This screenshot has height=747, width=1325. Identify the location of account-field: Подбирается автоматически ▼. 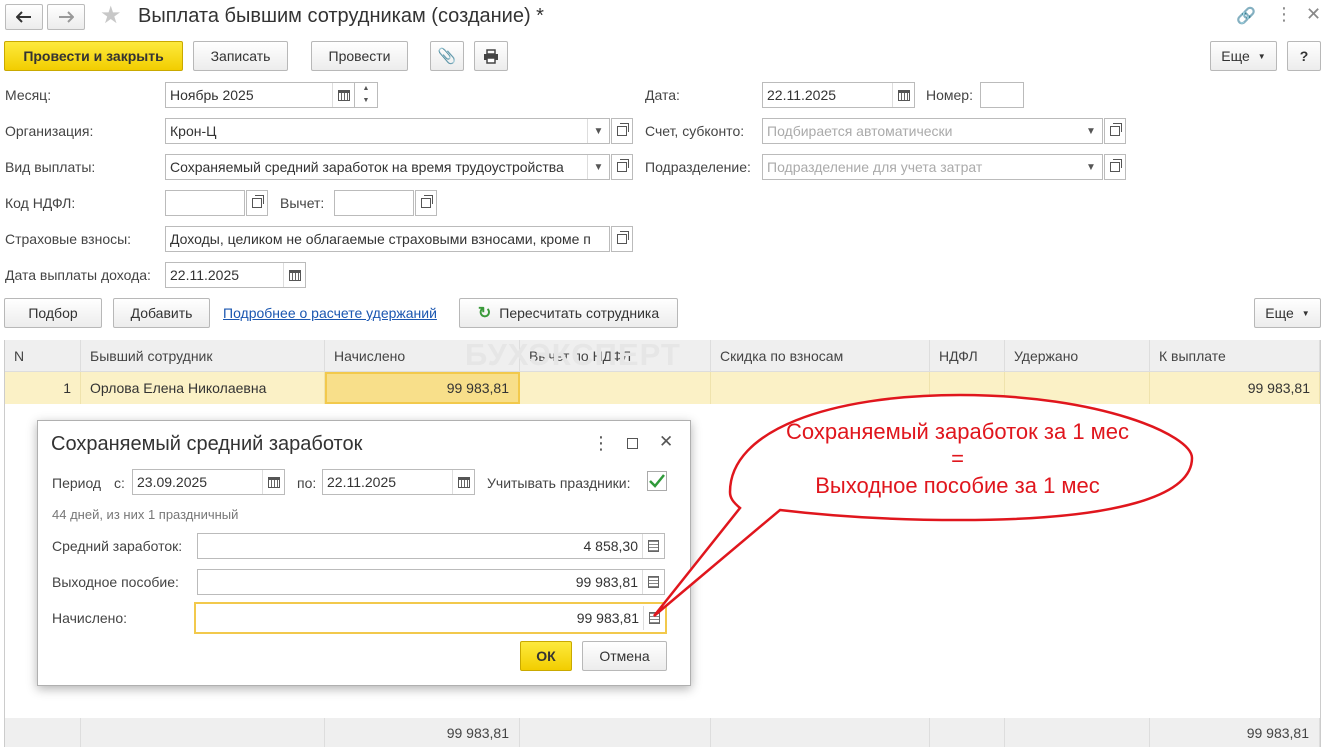
(932, 131).